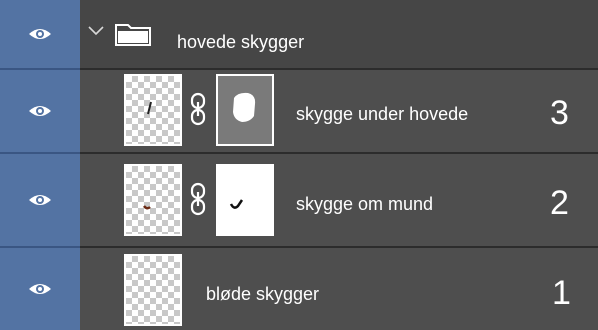 This screenshot has height=330, width=598. Describe the element at coordinates (96, 31) in the screenshot. I see `chevron-down-icon` at that location.